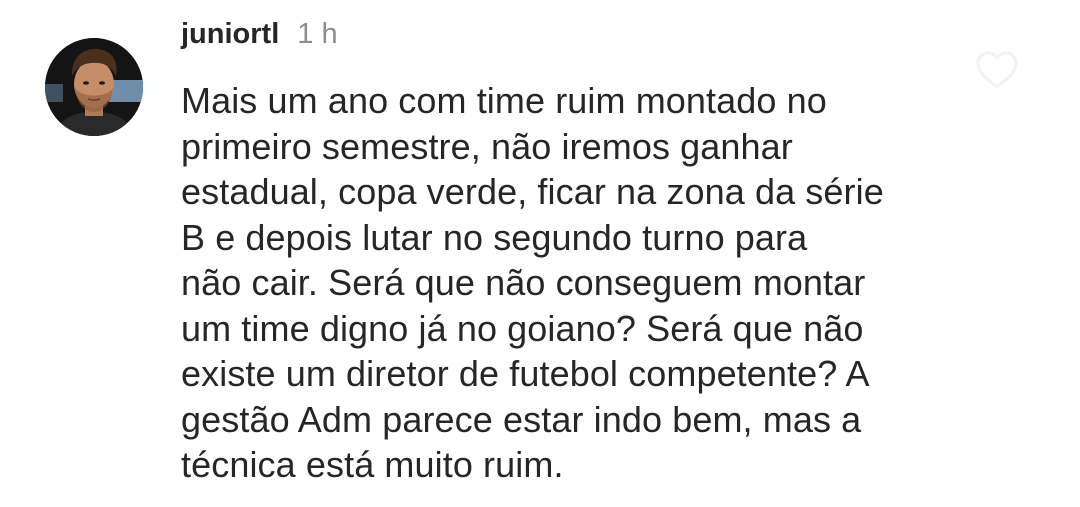 The height and width of the screenshot is (507, 1080). I want to click on heart-outline-icon, so click(997, 70).